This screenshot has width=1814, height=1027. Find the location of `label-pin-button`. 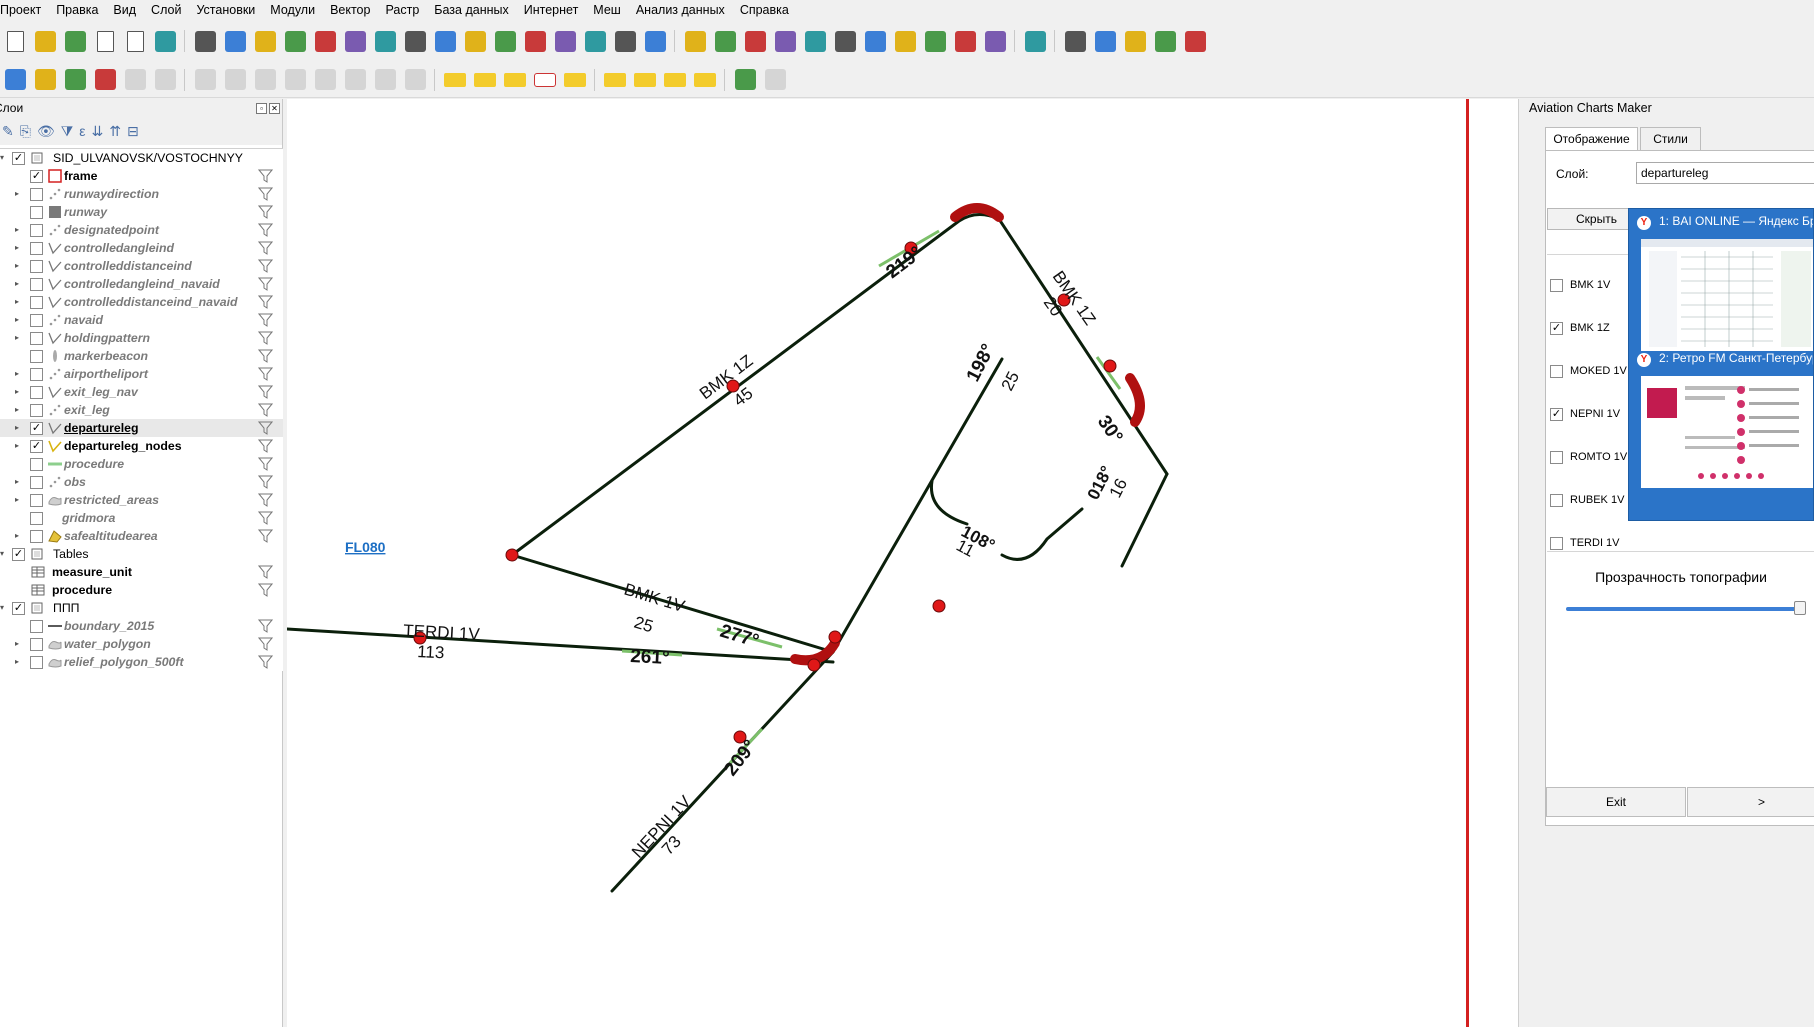

label-pin-button is located at coordinates (515, 80).